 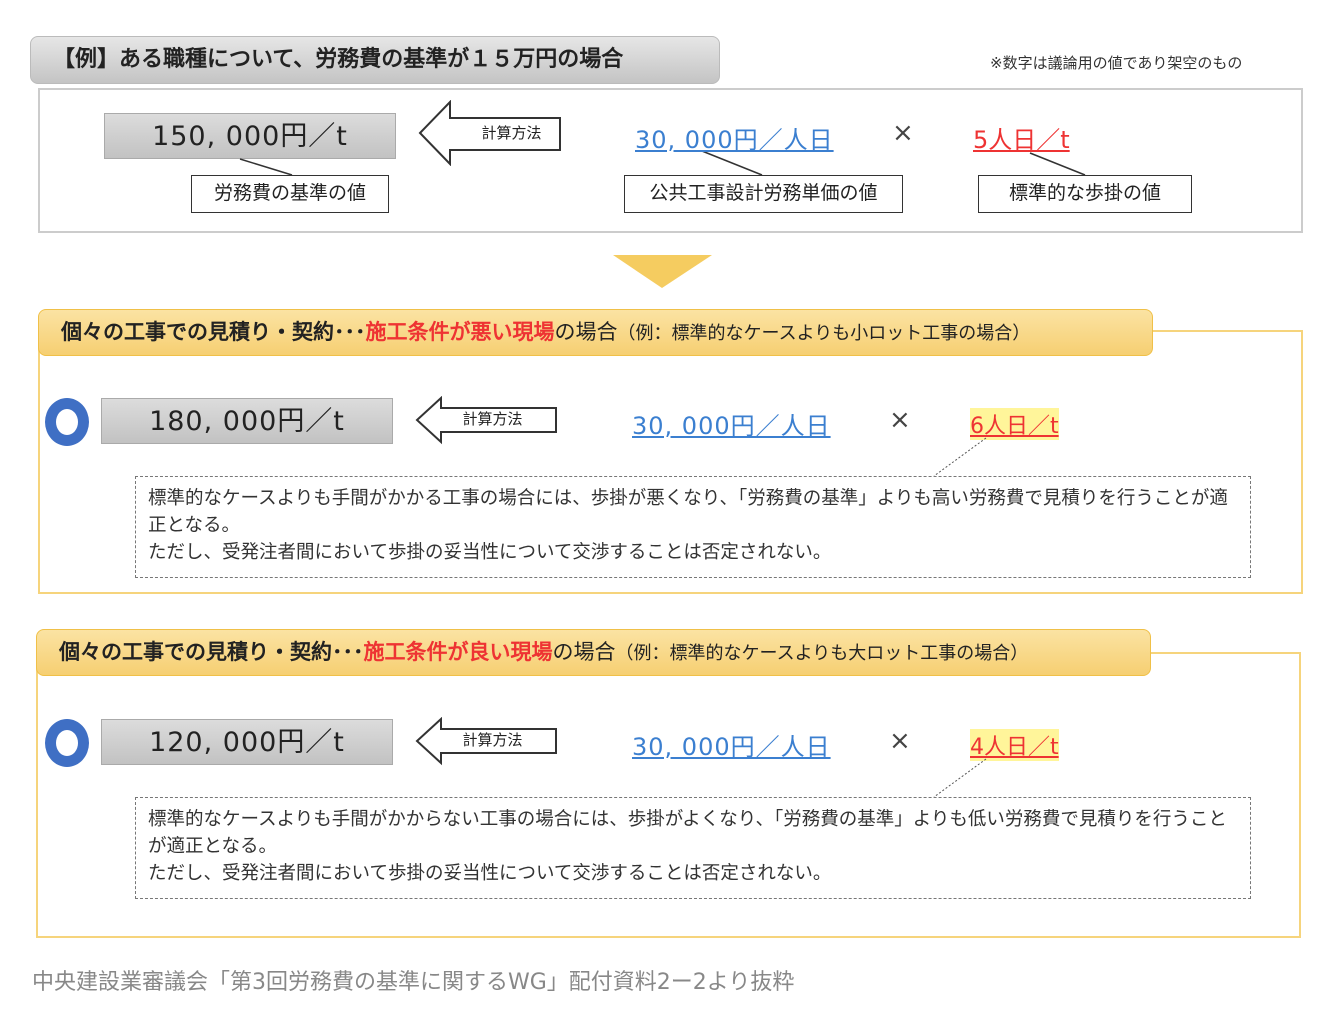 I want to click on source-caption: 中央建設業審議会「第3回労務費の基準に関するWG」配付資料2ー2より抜粋, so click(x=413, y=982).